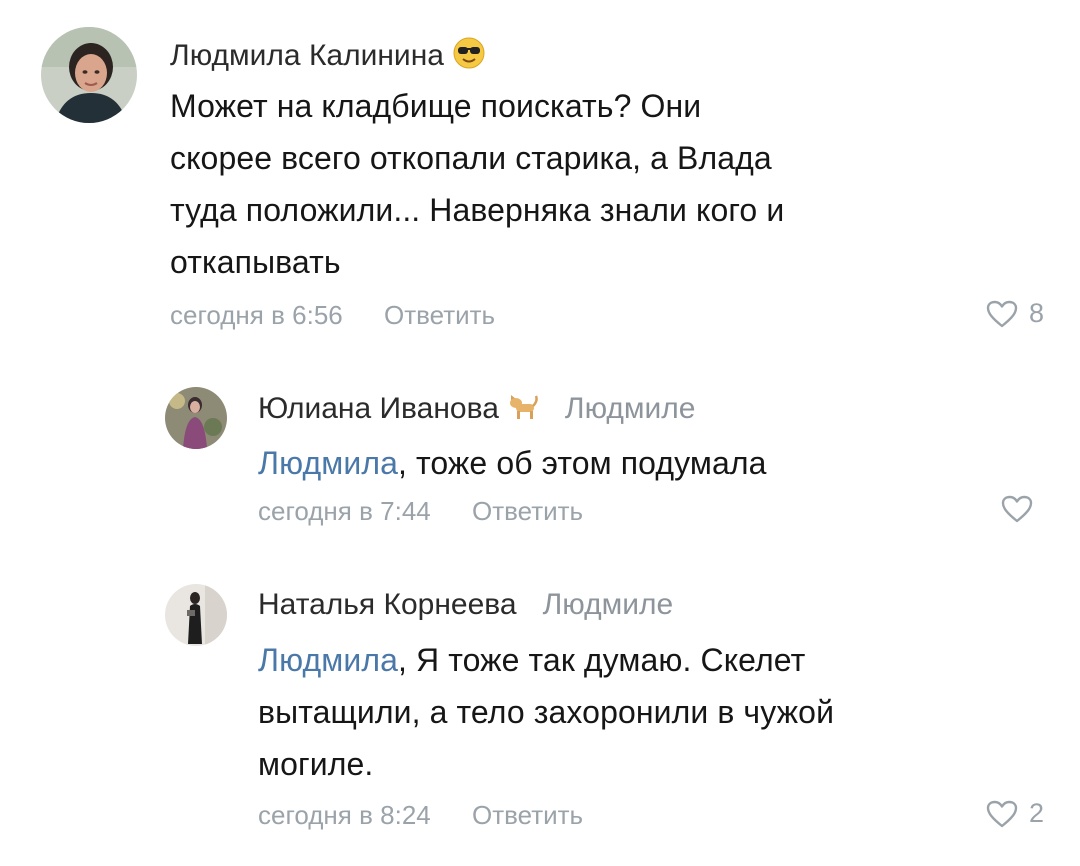  I want to click on text-line: Людмила, тоже об этом подумала, so click(648, 463).